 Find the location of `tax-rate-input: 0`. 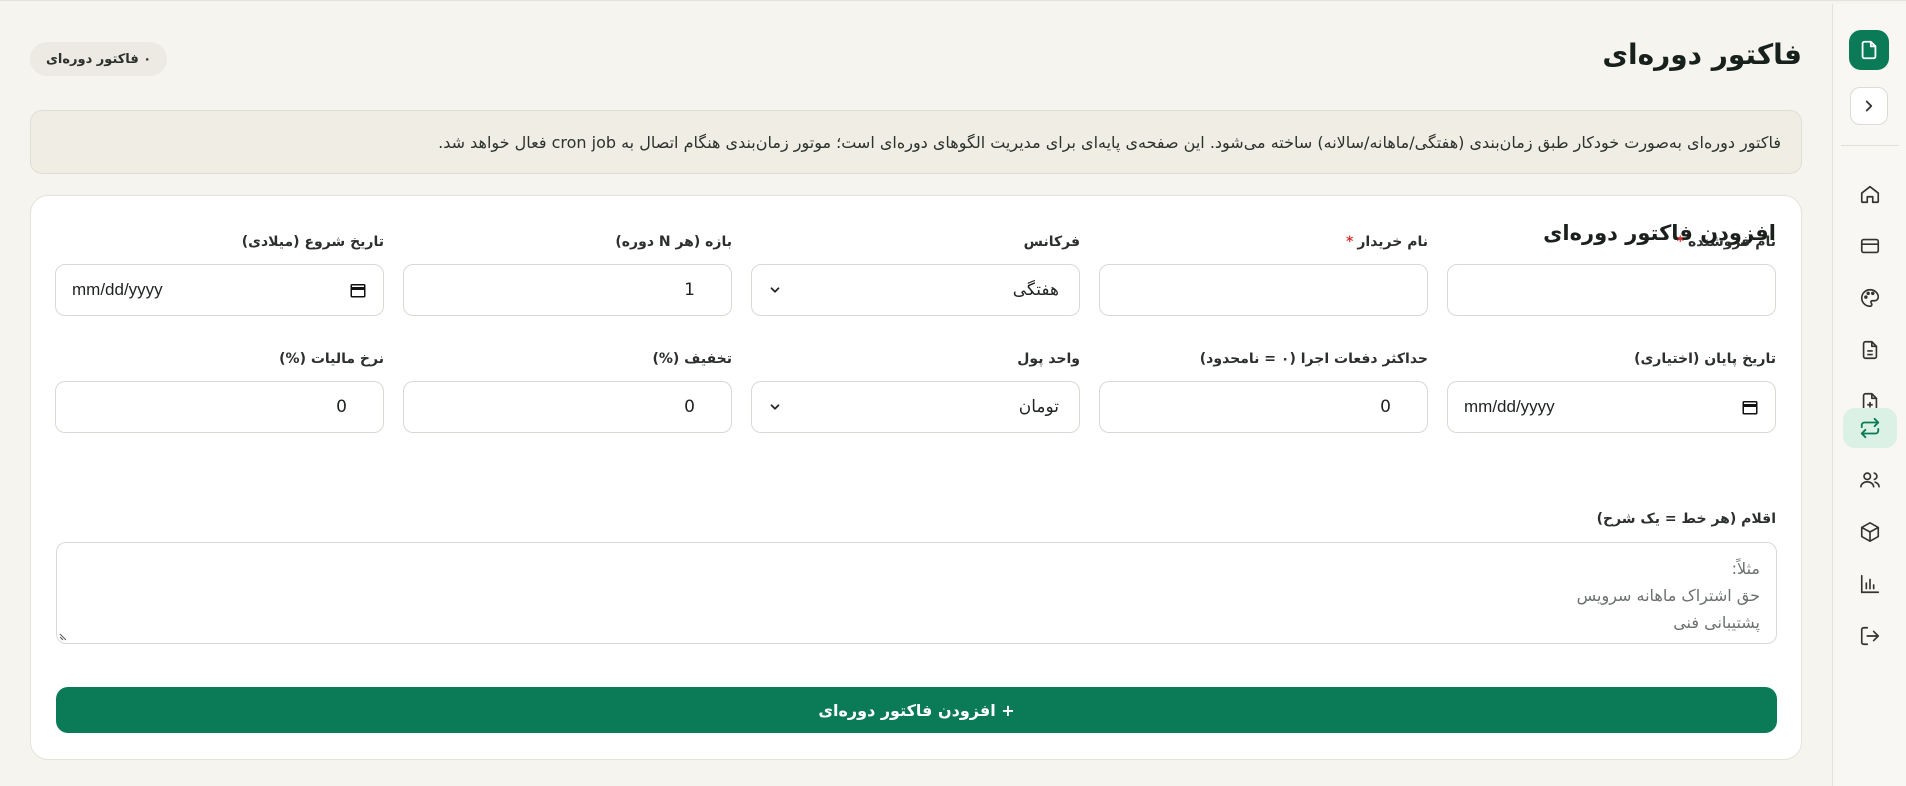

tax-rate-input: 0 is located at coordinates (219, 407).